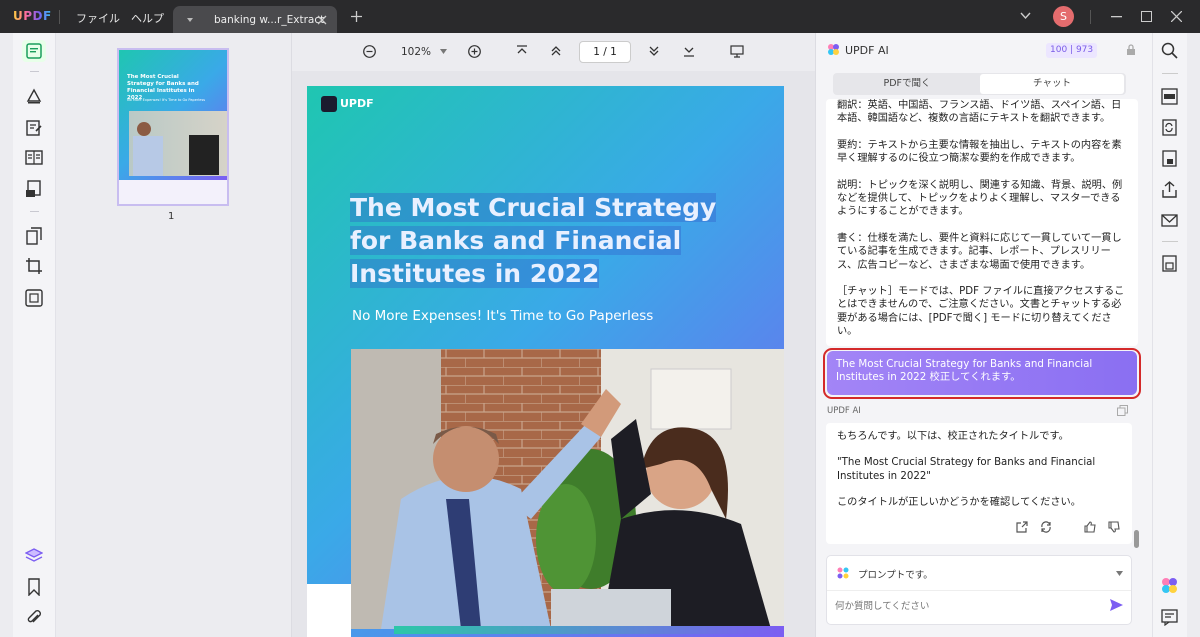 The height and width of the screenshot is (637, 1200). I want to click on prompt-selector: プロンプトです。, so click(895, 574).